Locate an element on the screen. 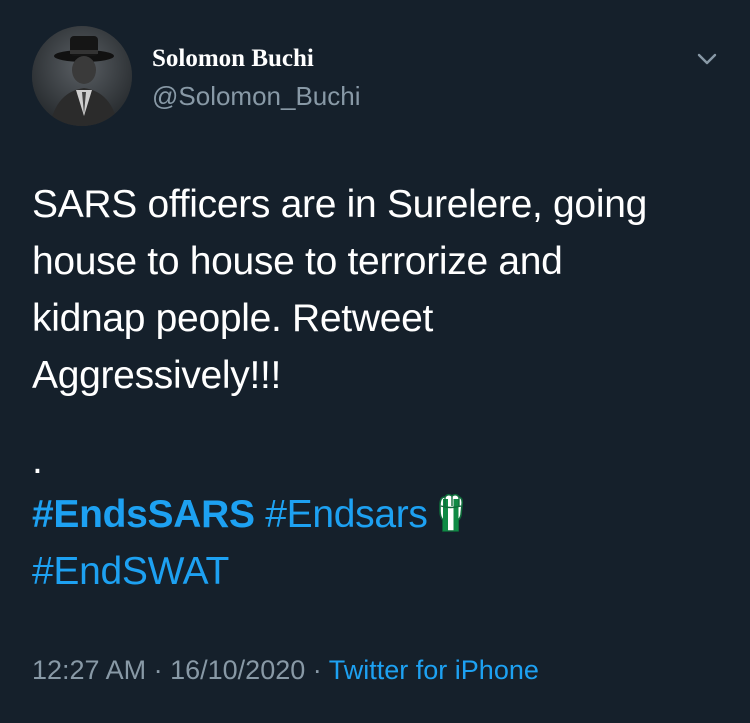 The image size is (750, 723). avatar-photo is located at coordinates (82, 76).